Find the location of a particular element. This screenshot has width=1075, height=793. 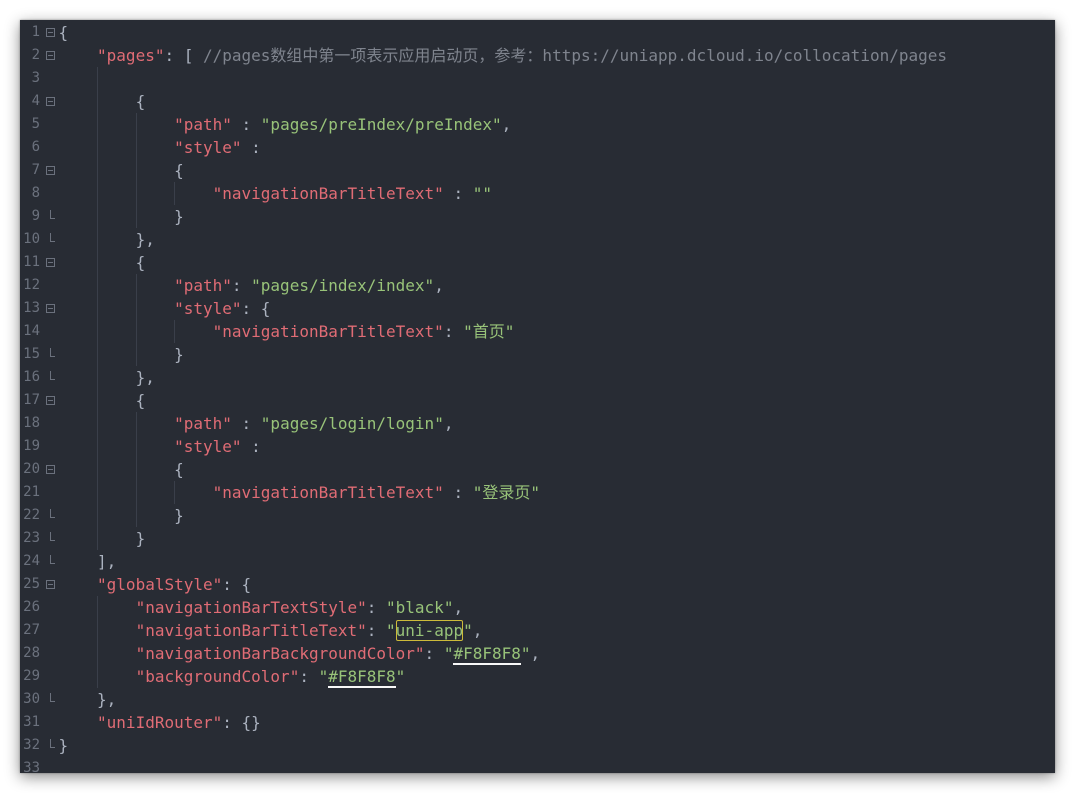

line-number: 21 is located at coordinates (30, 492).